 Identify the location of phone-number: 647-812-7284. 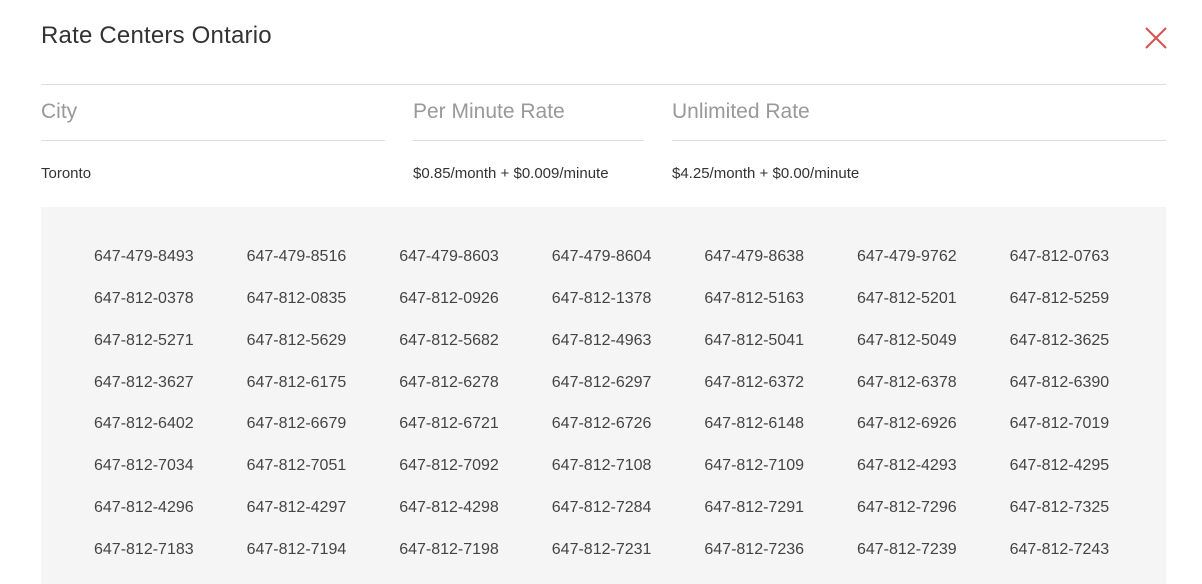
(628, 518).